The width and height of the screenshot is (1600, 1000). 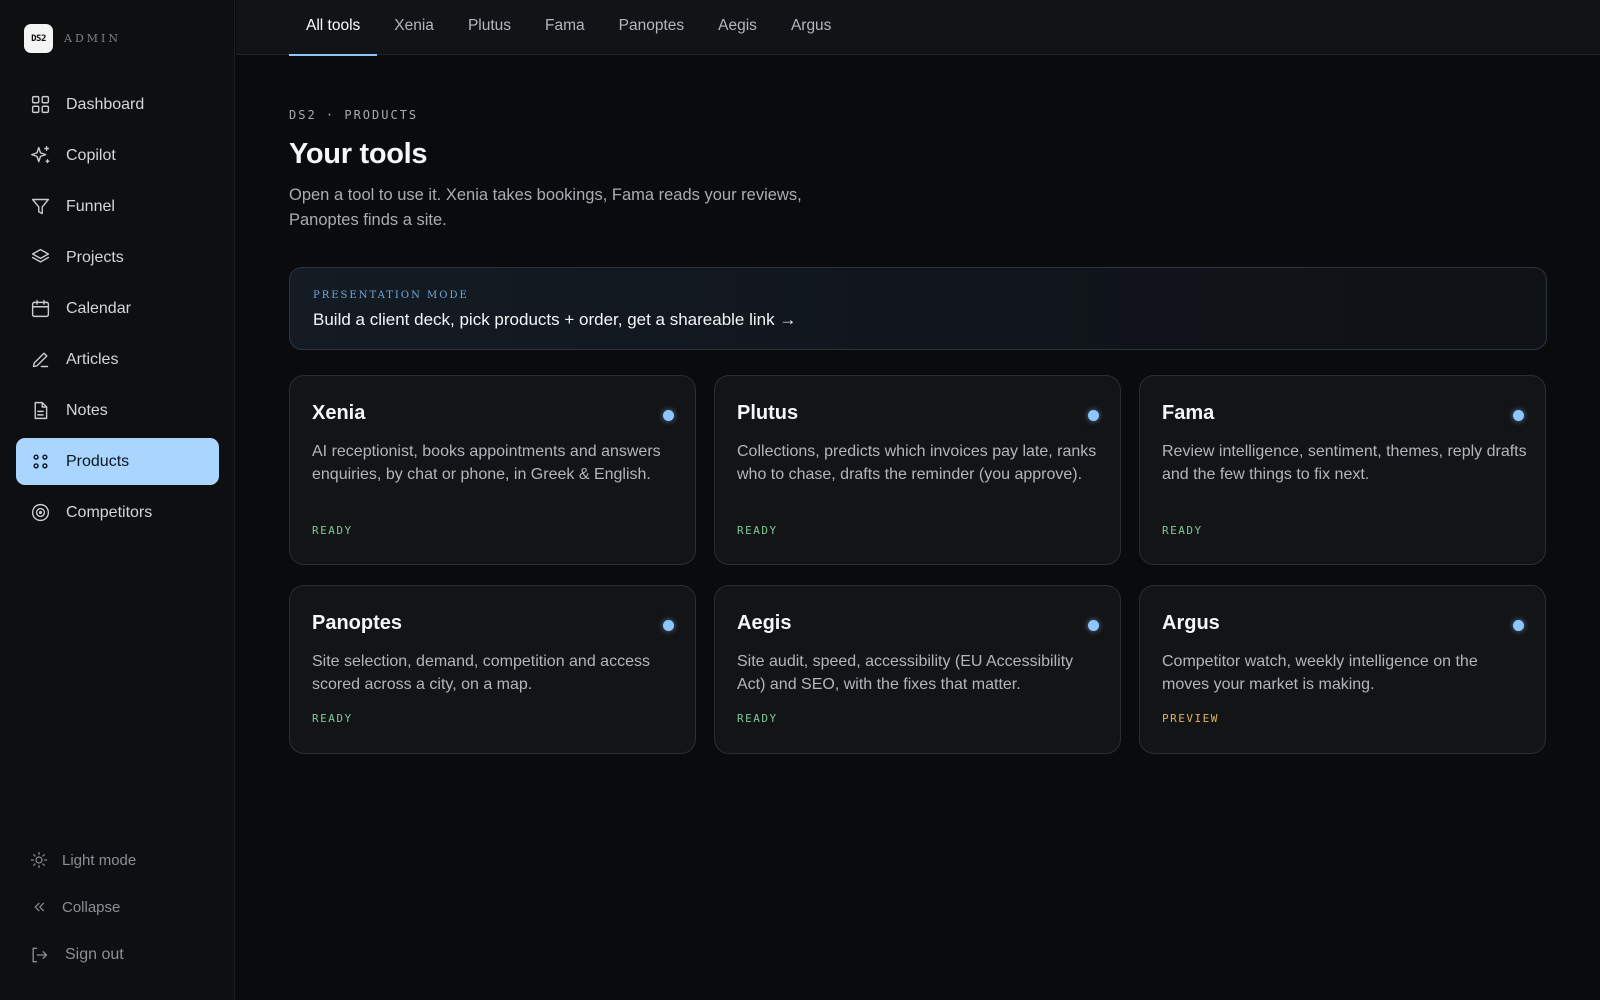 I want to click on dots-grid-icon, so click(x=40, y=462).